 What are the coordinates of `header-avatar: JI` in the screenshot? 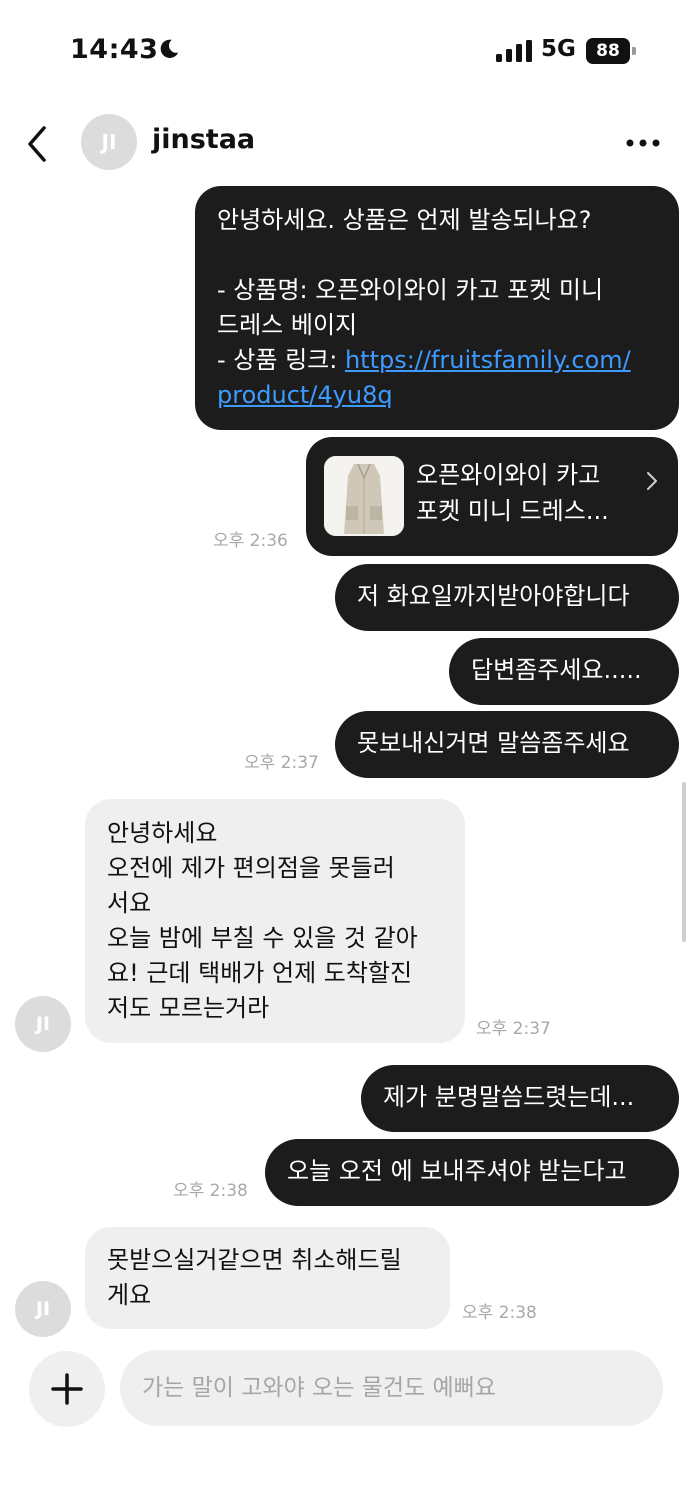 It's located at (109, 142).